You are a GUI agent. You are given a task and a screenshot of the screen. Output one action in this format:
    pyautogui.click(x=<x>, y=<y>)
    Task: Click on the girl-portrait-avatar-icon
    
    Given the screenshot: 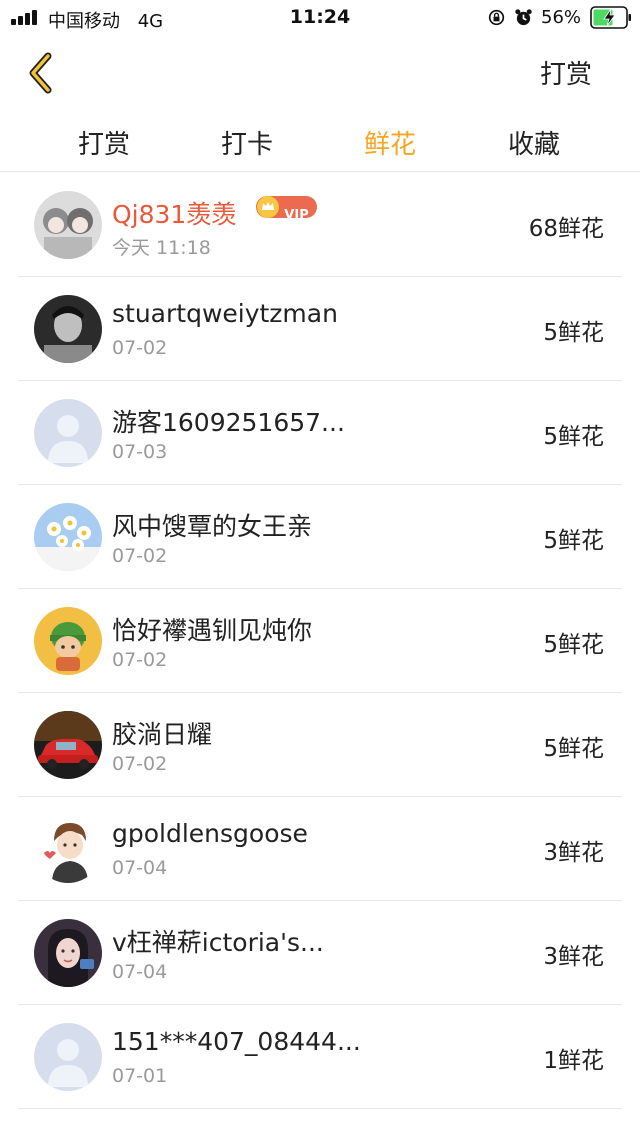 What is the action you would take?
    pyautogui.click(x=68, y=953)
    